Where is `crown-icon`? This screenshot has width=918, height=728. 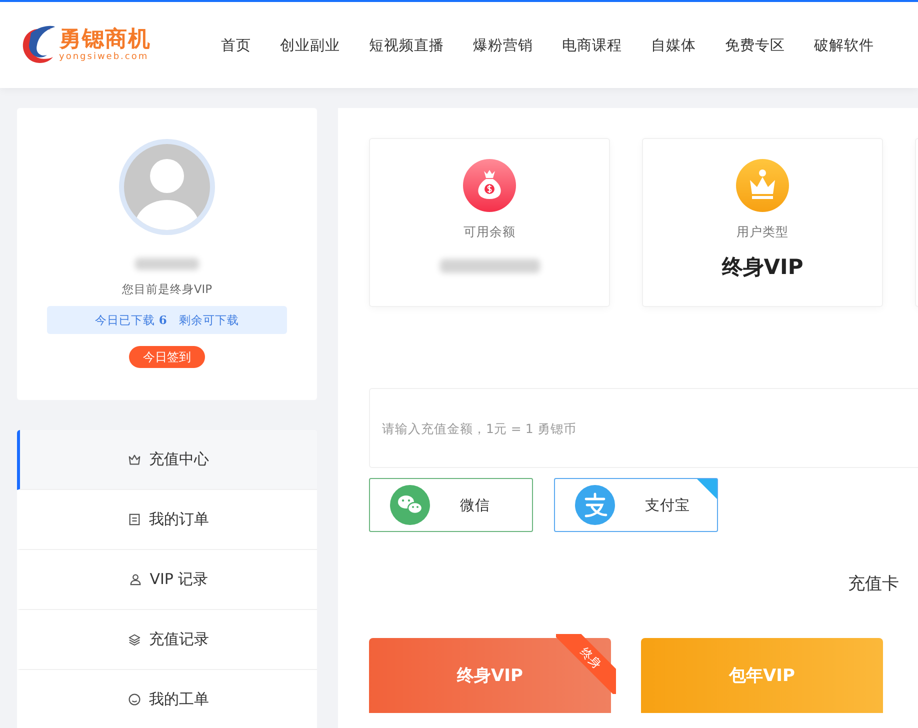
crown-icon is located at coordinates (134, 459).